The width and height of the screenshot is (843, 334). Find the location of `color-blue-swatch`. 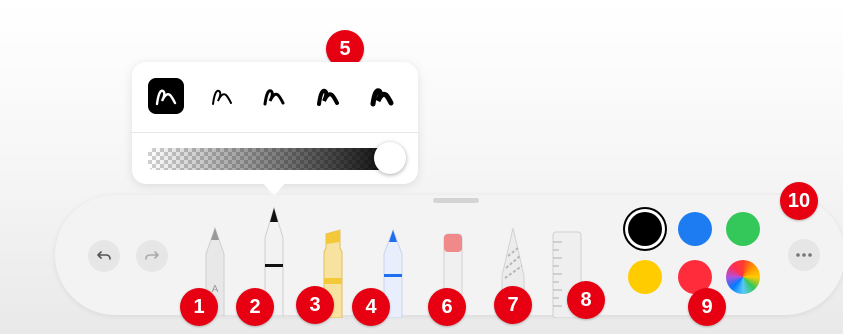

color-blue-swatch is located at coordinates (695, 229).